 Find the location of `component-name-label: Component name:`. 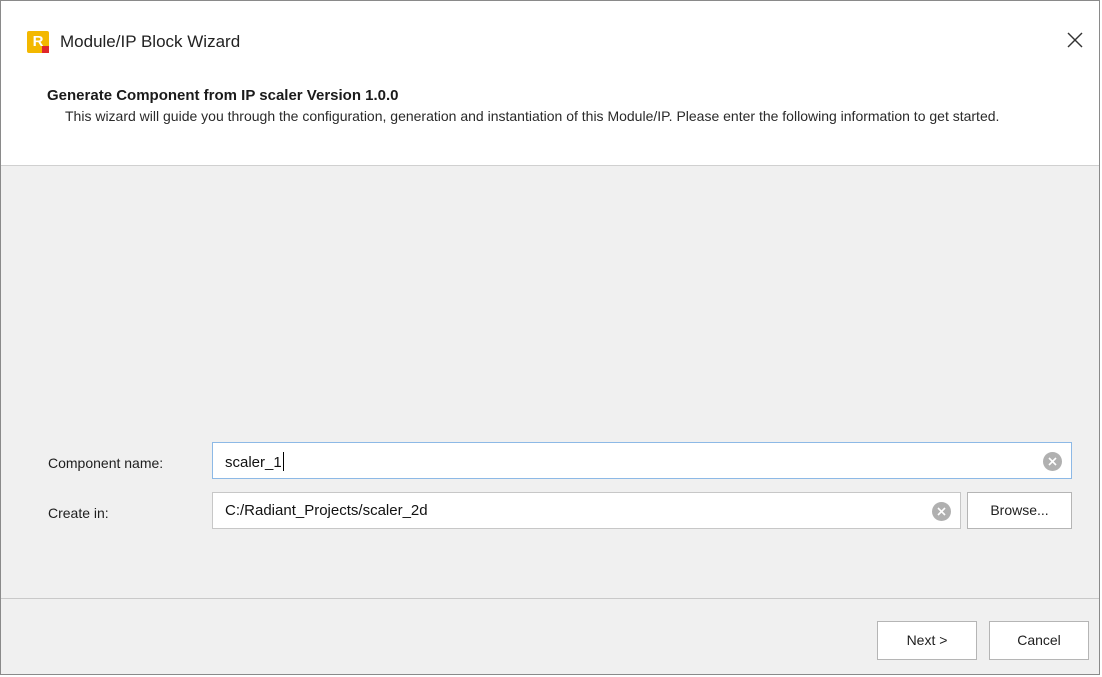

component-name-label: Component name: is located at coordinates (106, 463).